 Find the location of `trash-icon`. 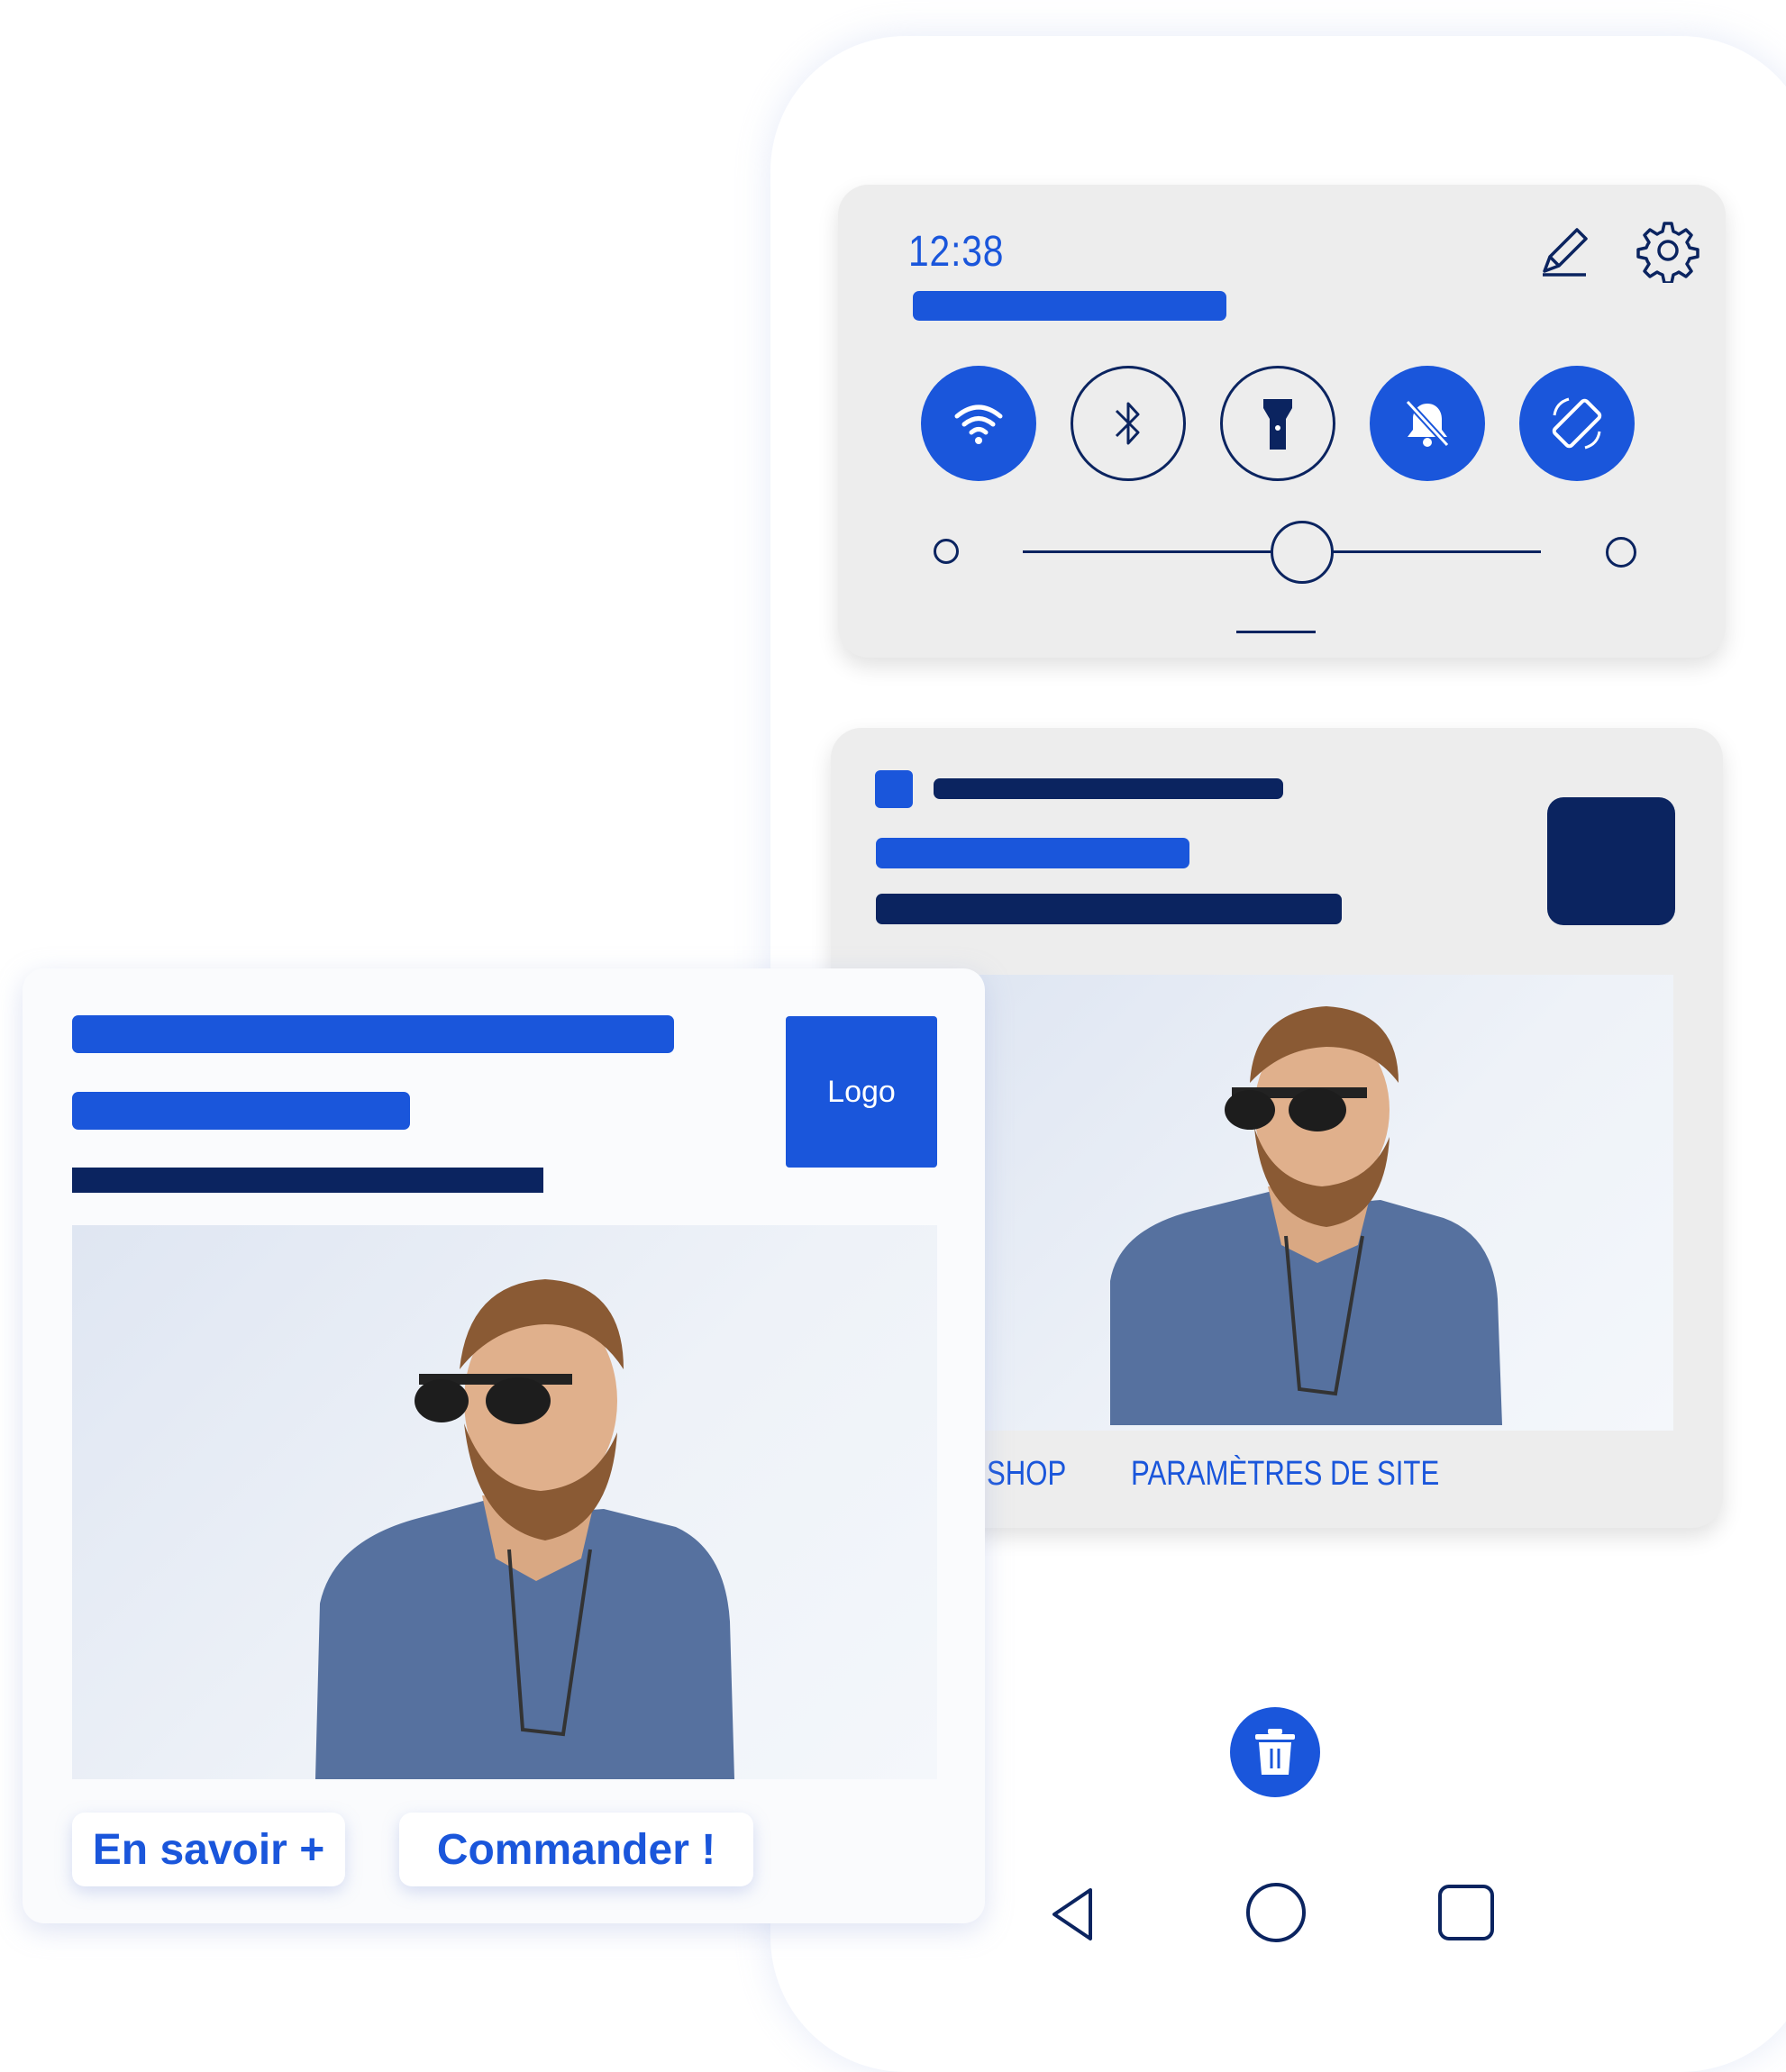

trash-icon is located at coordinates (1275, 1752).